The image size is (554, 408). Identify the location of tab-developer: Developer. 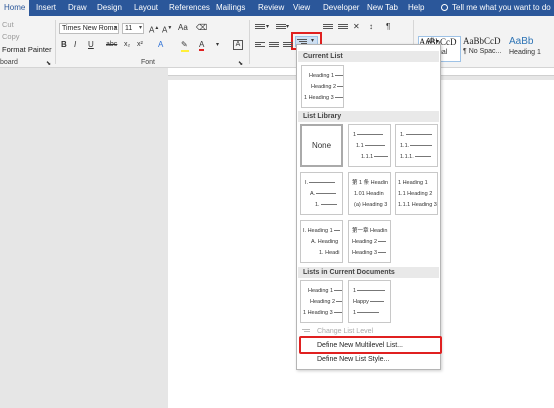
(341, 8).